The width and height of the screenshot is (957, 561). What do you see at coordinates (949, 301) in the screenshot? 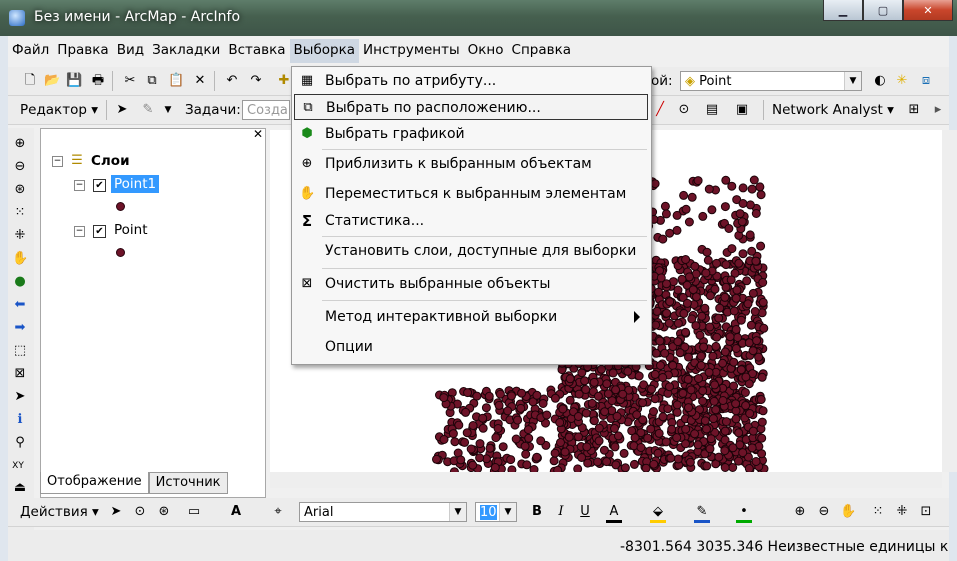
I see `vertical-scrollbar` at bounding box center [949, 301].